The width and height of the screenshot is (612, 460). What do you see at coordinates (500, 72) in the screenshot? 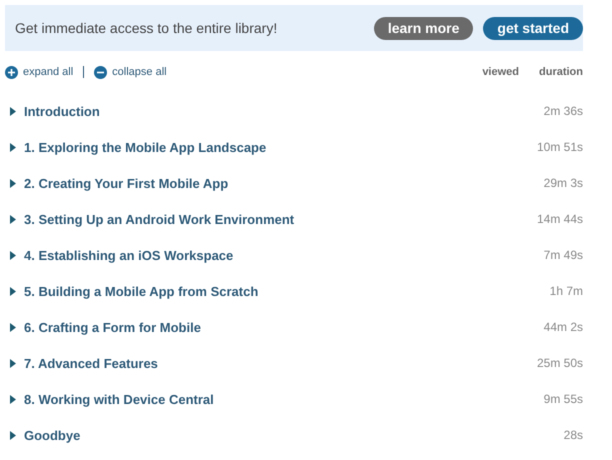
I see `column-header: viewed` at bounding box center [500, 72].